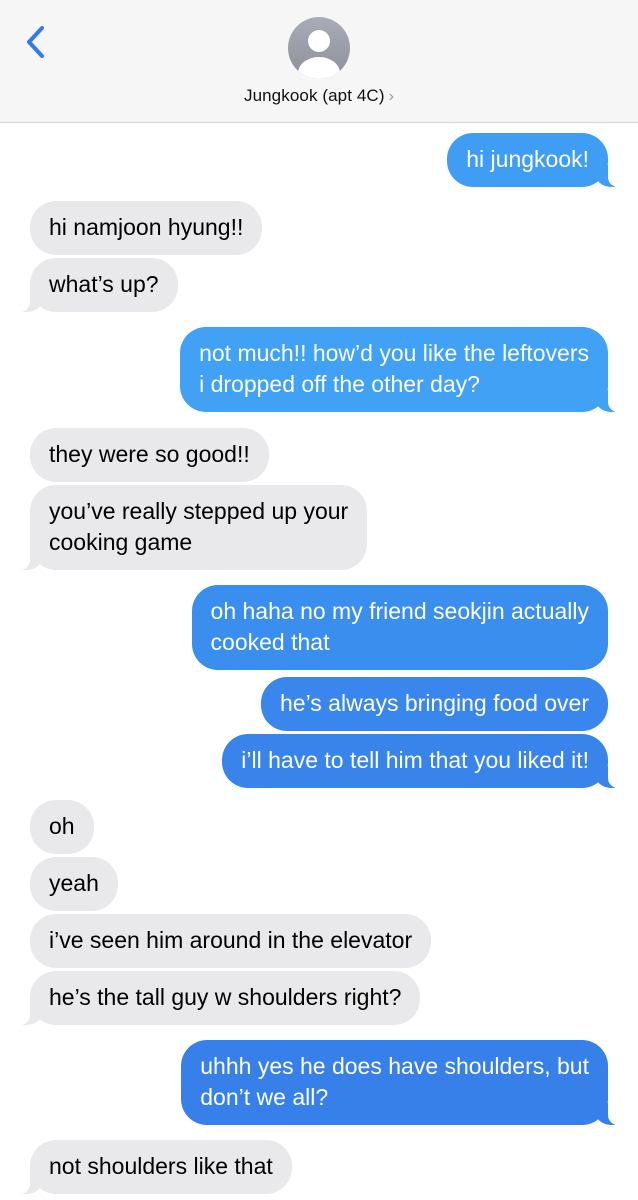 The width and height of the screenshot is (638, 1200). I want to click on message-bubble-outgoing: hi jungkook!, so click(532, 160).